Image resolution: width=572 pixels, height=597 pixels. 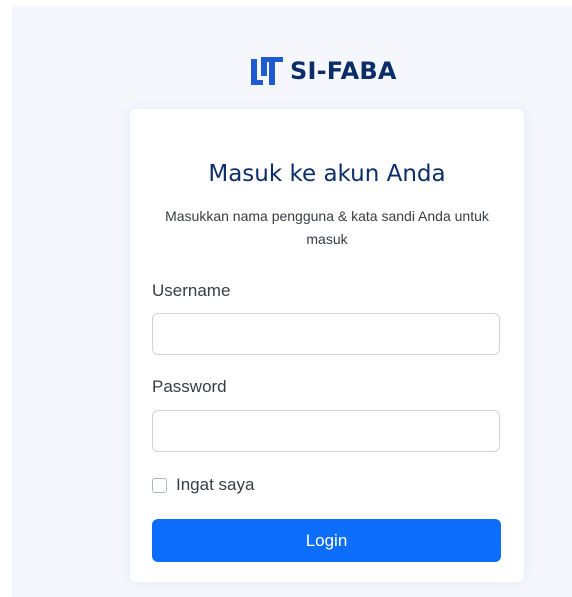 I want to click on brand: SI-FABA, so click(x=323, y=71).